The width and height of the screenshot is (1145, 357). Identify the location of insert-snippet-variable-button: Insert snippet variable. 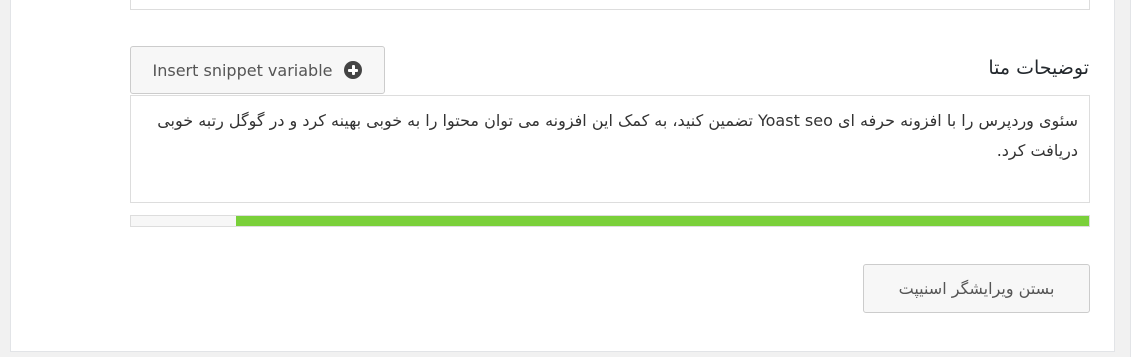
(257, 70).